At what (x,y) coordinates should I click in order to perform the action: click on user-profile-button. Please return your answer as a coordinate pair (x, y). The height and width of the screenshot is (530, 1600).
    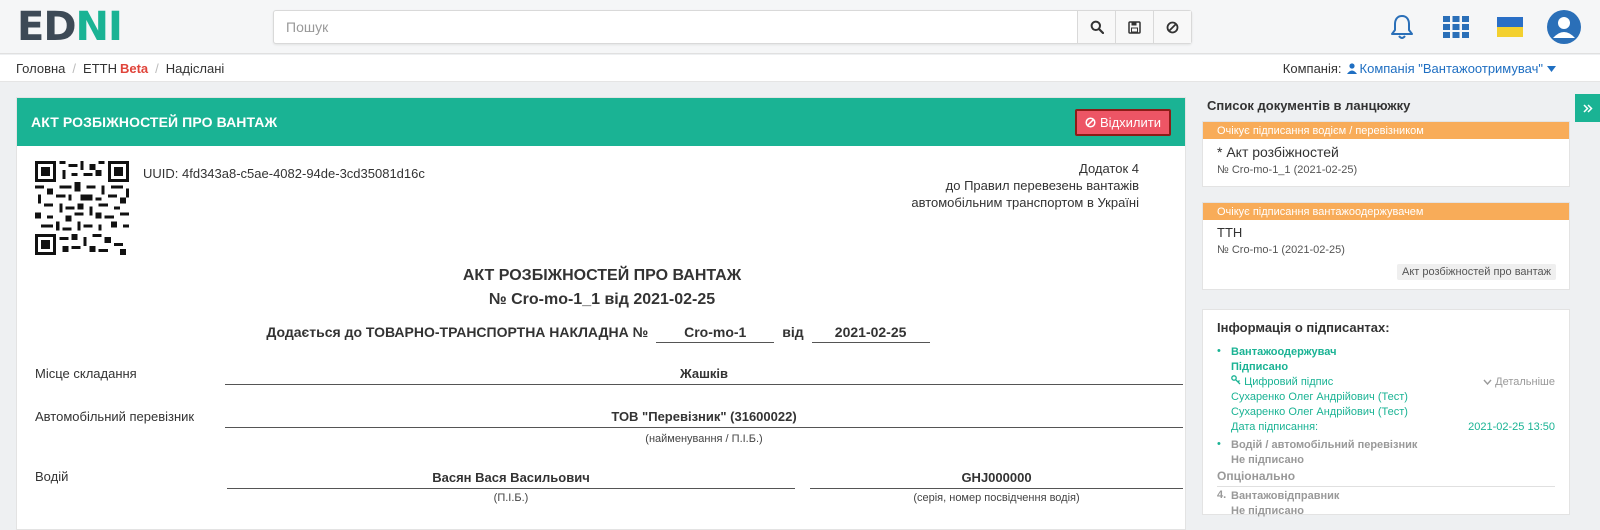
    Looking at the image, I should click on (1564, 27).